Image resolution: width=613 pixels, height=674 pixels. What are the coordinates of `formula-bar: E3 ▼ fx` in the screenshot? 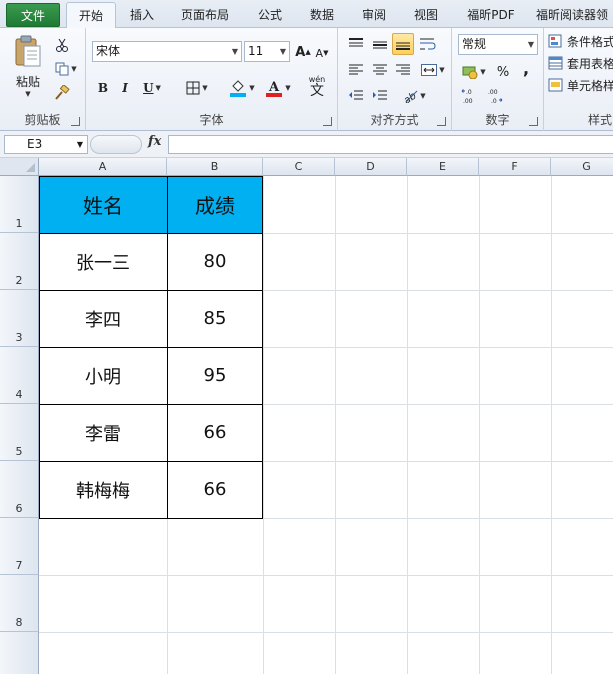 It's located at (306, 144).